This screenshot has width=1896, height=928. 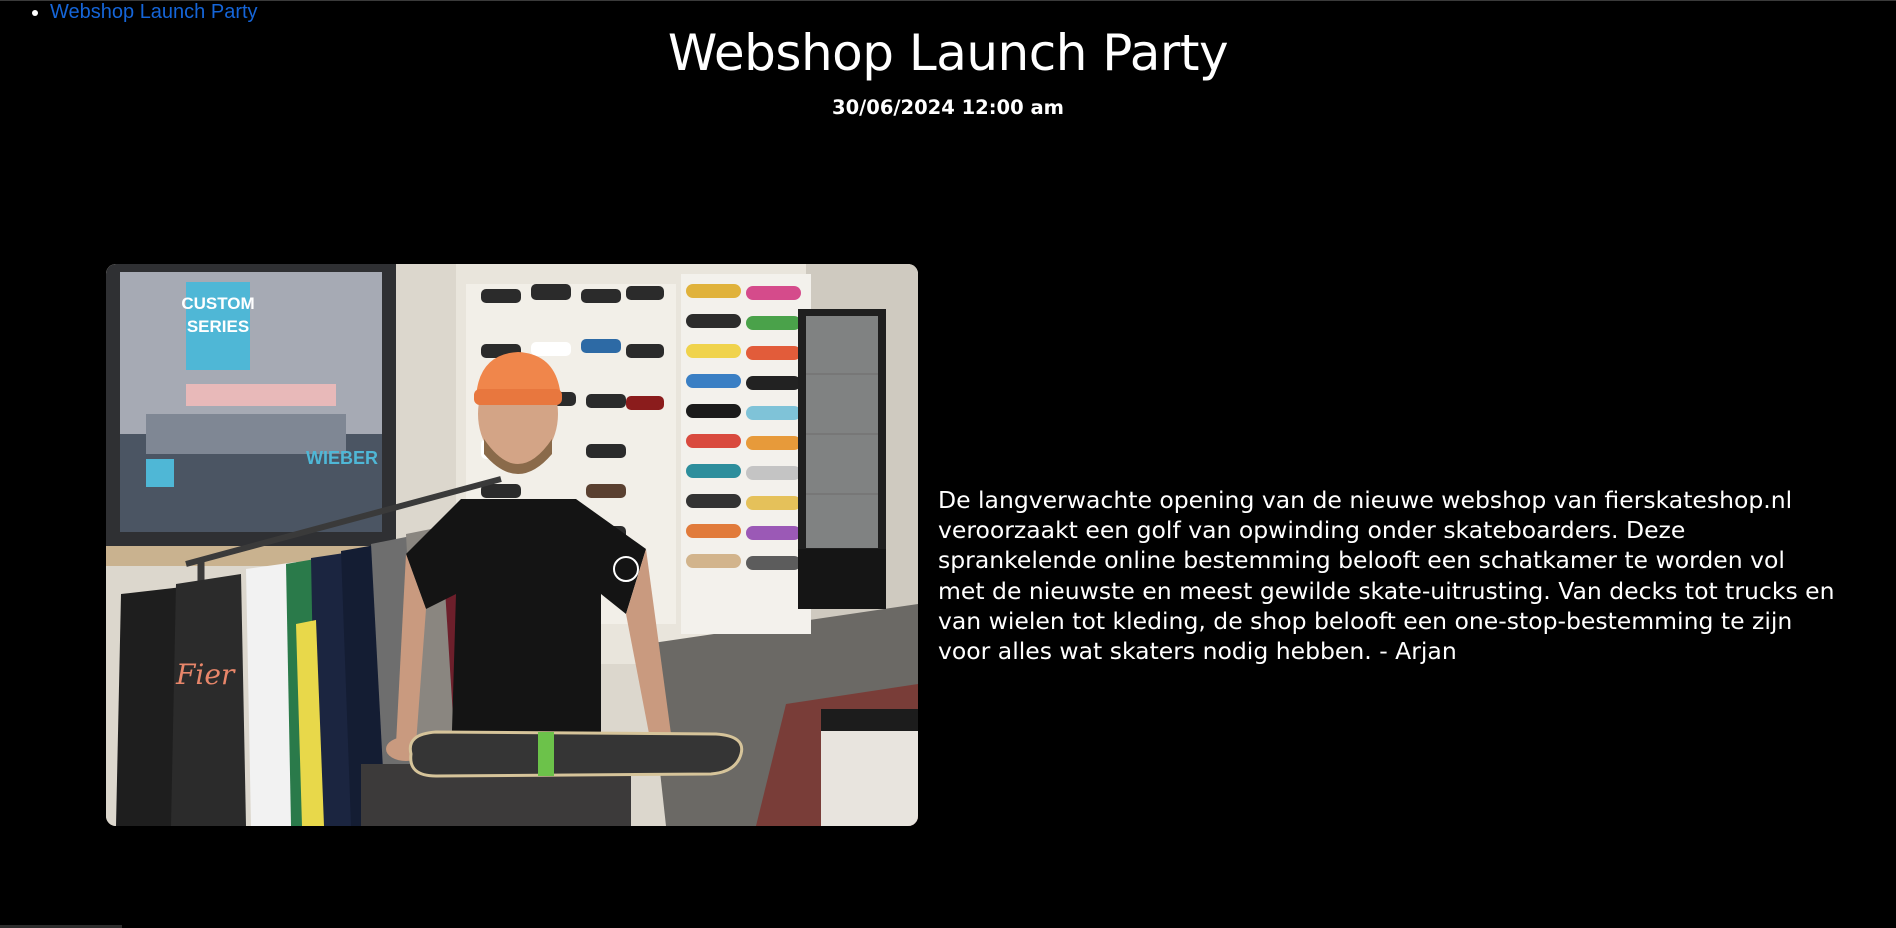 What do you see at coordinates (217, 303) in the screenshot?
I see `poster-text-line-1: CUSTOM` at bounding box center [217, 303].